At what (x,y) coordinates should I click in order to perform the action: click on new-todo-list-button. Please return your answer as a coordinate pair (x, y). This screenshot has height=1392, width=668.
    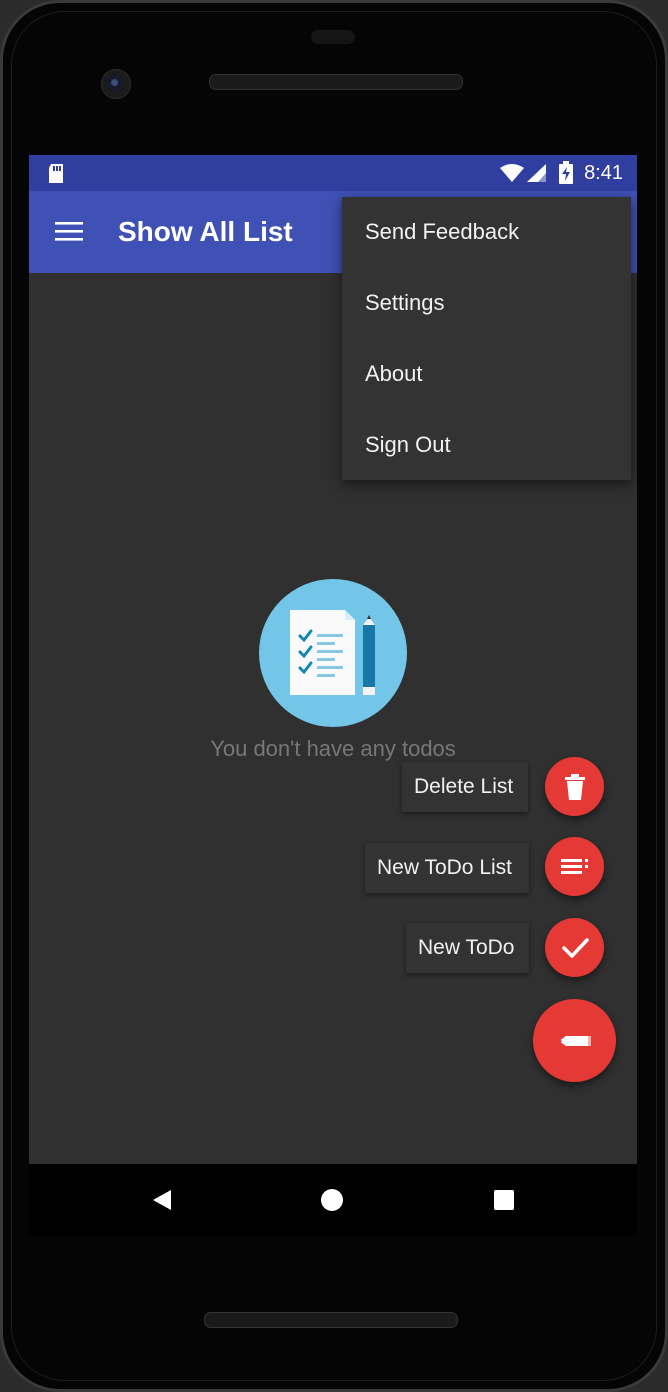
    Looking at the image, I should click on (574, 866).